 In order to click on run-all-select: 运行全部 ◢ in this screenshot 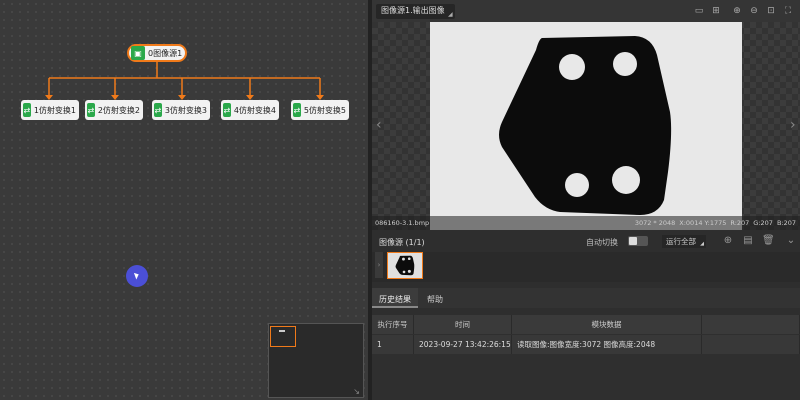, I will do `click(684, 241)`.